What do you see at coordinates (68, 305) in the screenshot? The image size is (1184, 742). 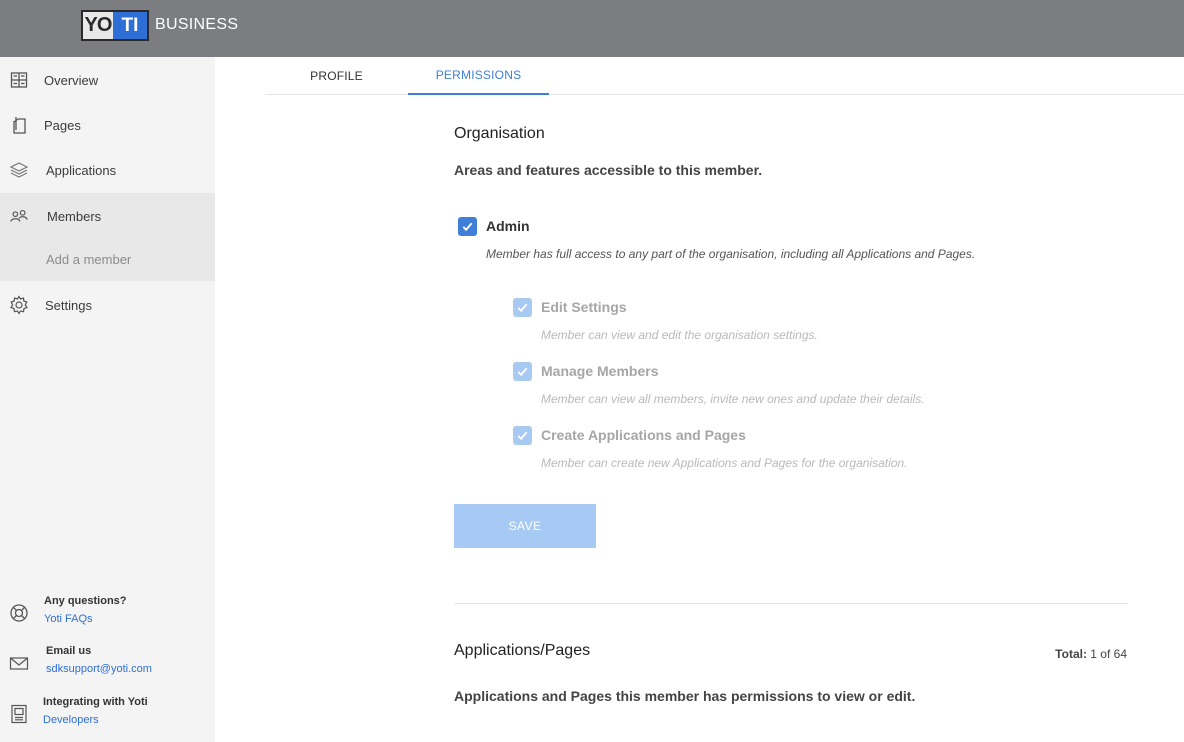 I see `sidebar-item-label: Settings` at bounding box center [68, 305].